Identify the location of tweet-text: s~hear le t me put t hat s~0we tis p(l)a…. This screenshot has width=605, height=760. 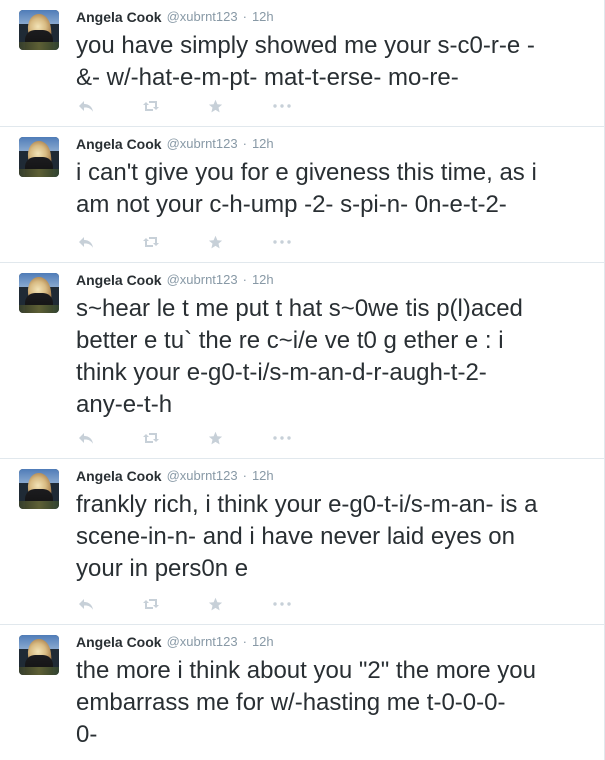
(299, 356).